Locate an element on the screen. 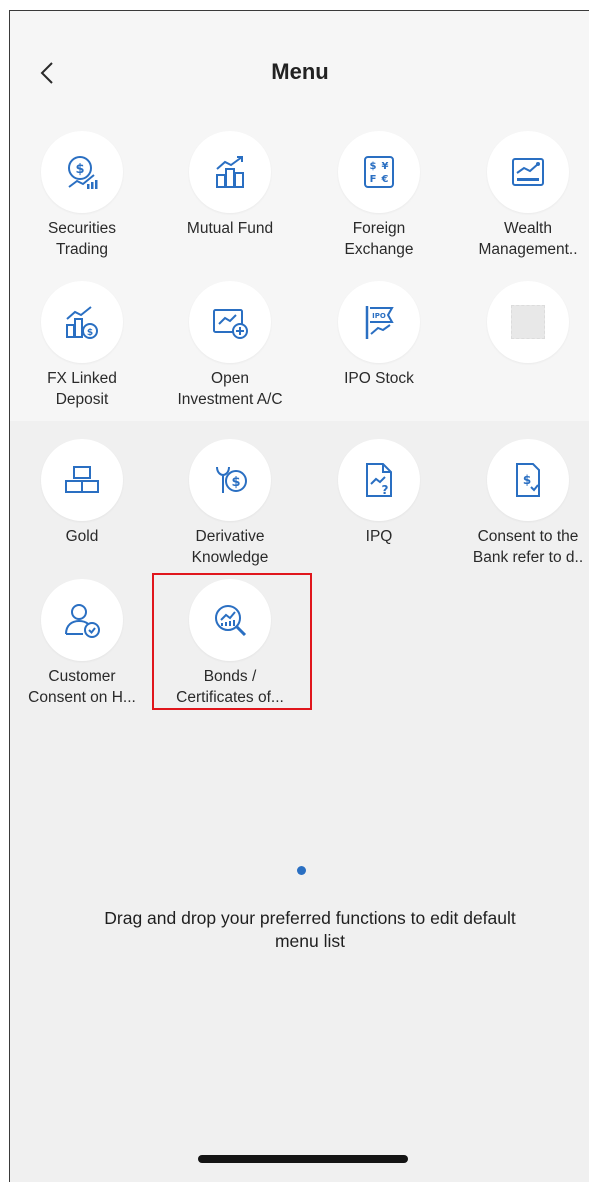 This screenshot has width=589, height=1182. menu-item-securities-trading: $ Securities Trading is located at coordinates (83, 201).